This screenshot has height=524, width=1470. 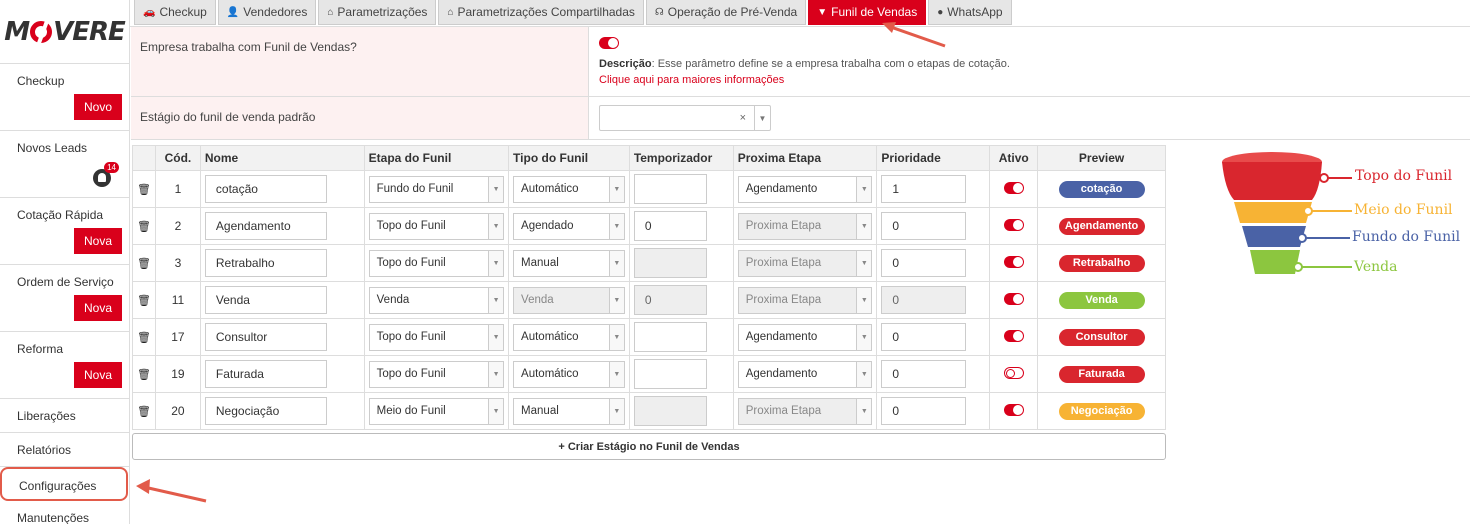 What do you see at coordinates (64, 97) in the screenshot?
I see `sidebar-item-checkup: Checkup Novo` at bounding box center [64, 97].